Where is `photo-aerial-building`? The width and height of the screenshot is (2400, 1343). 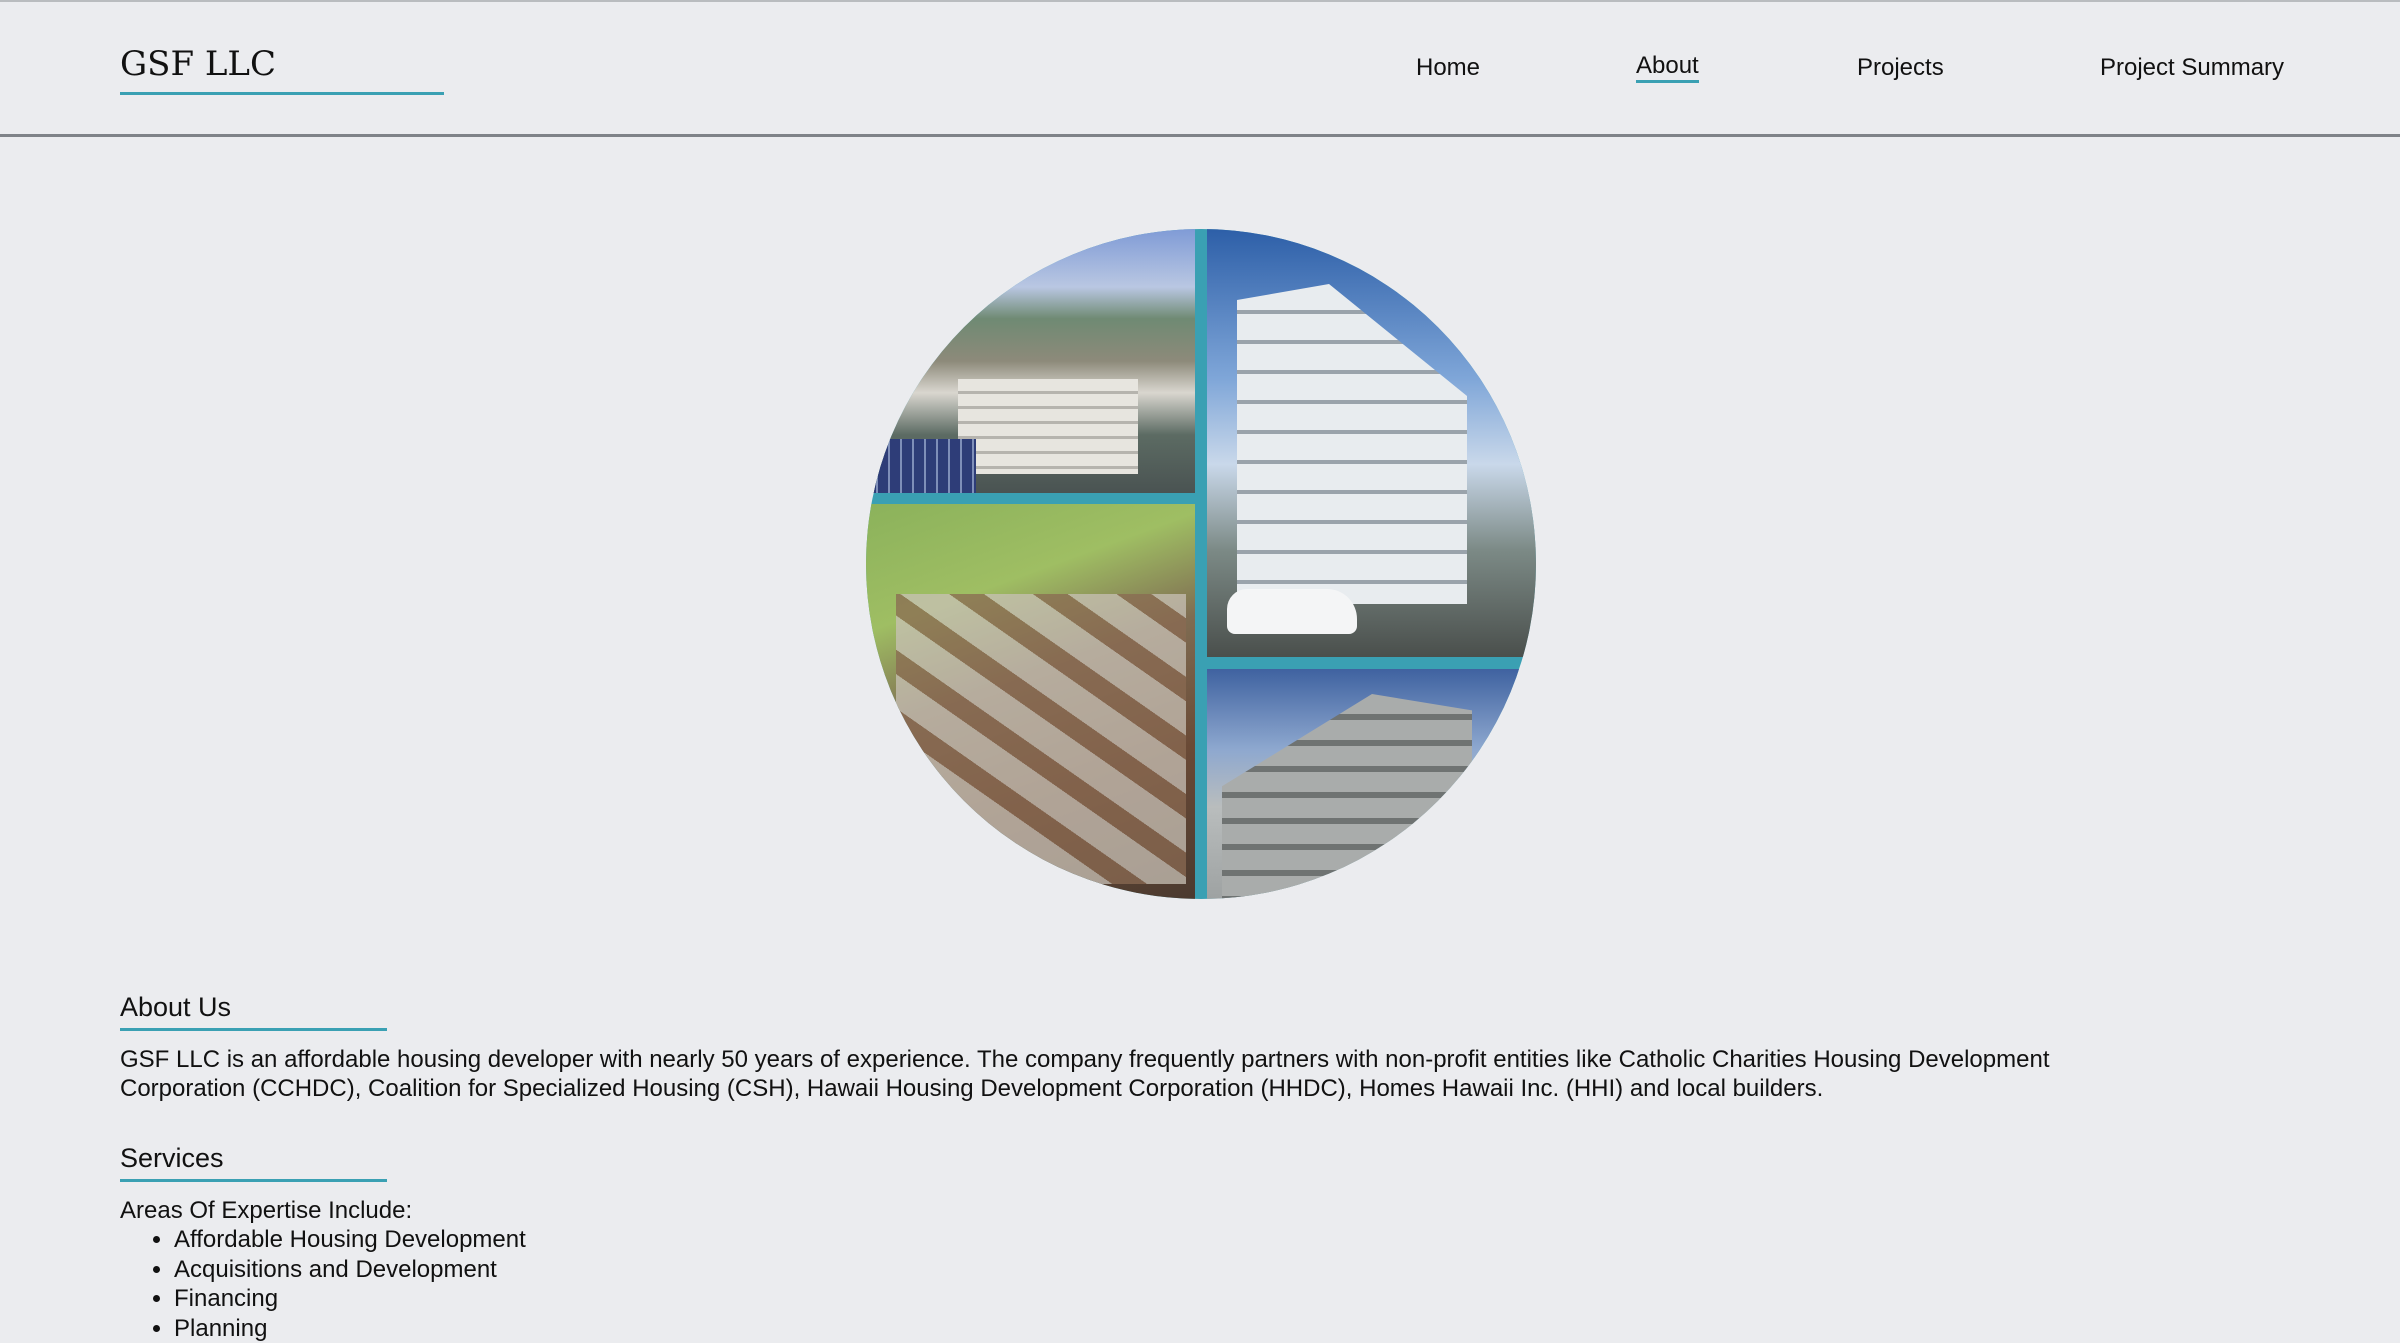
photo-aerial-building is located at coordinates (1030, 361).